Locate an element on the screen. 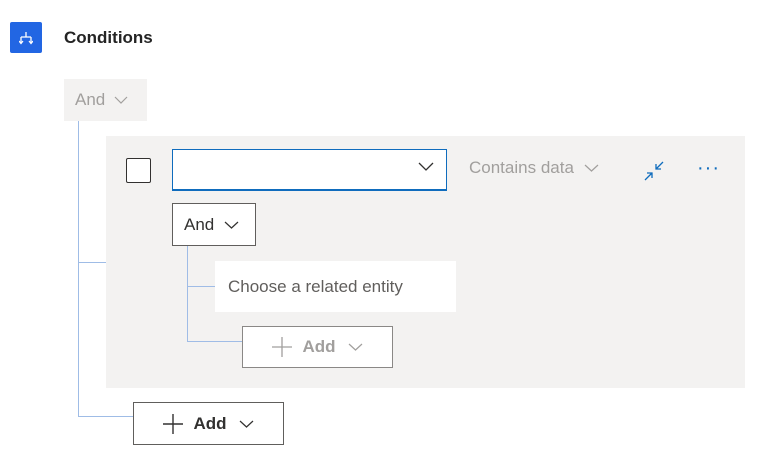 Image resolution: width=783 pixels, height=454 pixels. condition-operator-label: Contains data is located at coordinates (521, 167).